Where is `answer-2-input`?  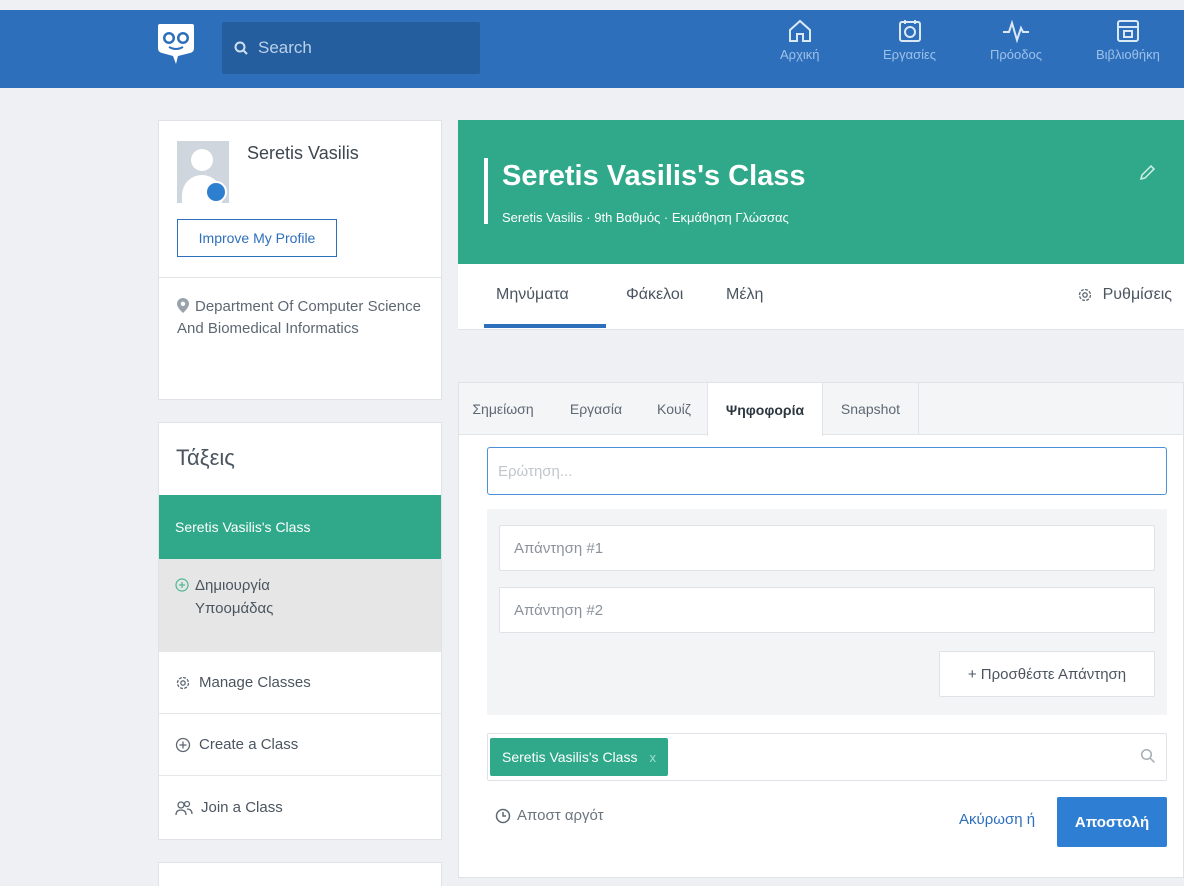
answer-2-input is located at coordinates (827, 610).